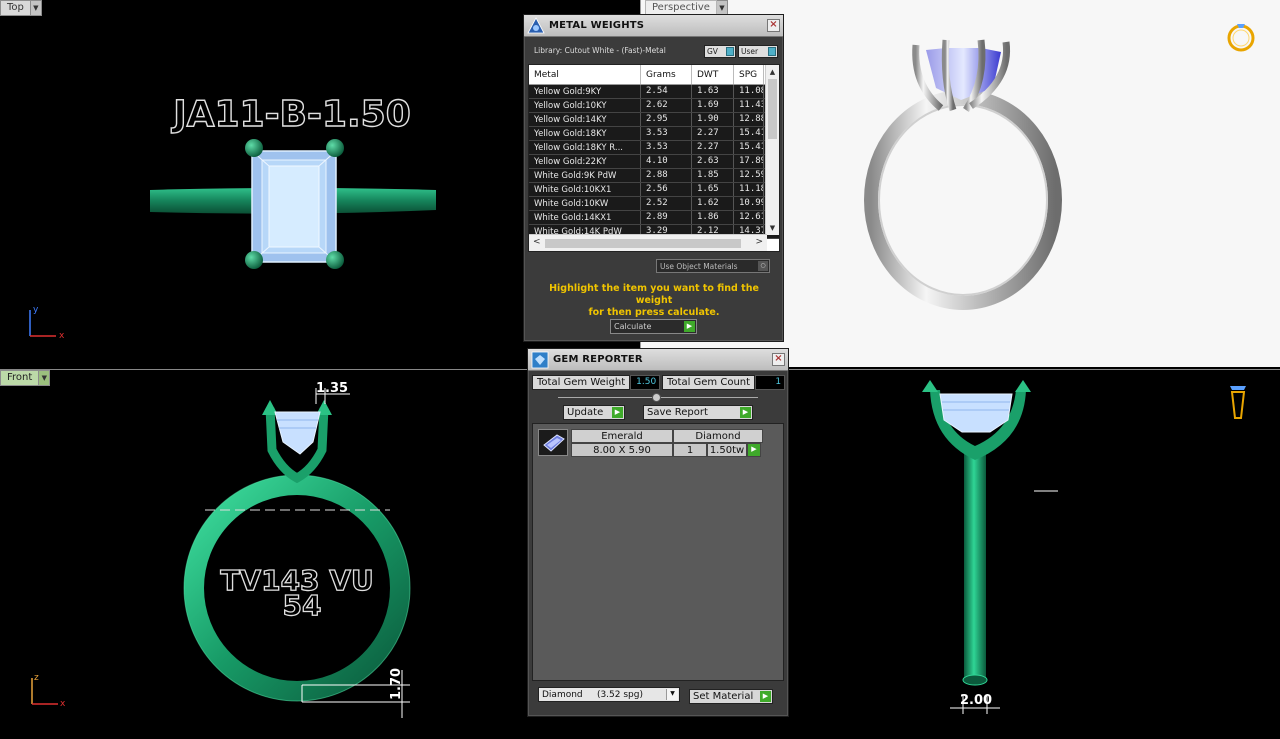 Image resolution: width=1280 pixels, height=739 pixels. I want to click on shank-side, so click(975, 566).